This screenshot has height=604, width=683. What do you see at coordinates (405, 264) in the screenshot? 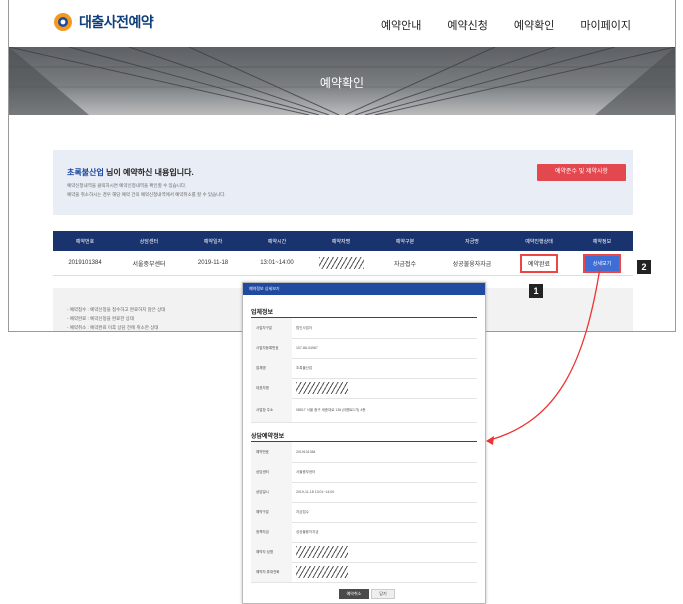
I see `cell-type: 자금접수` at bounding box center [405, 264].